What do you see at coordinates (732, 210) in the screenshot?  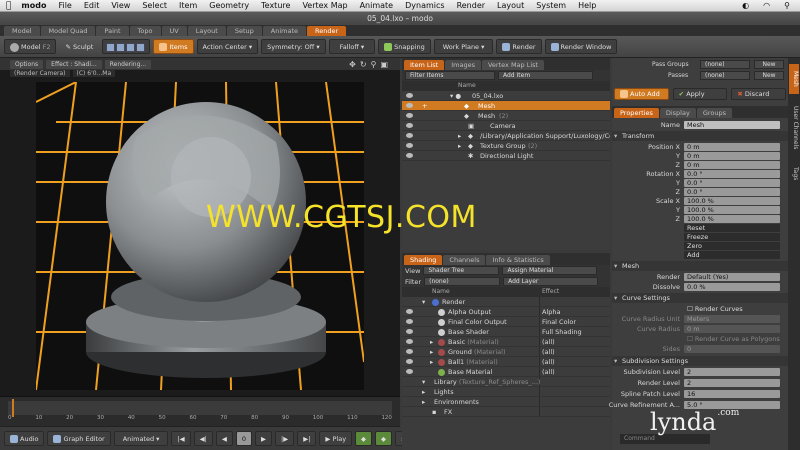 I see `scale-y-field: 100.0 %` at bounding box center [732, 210].